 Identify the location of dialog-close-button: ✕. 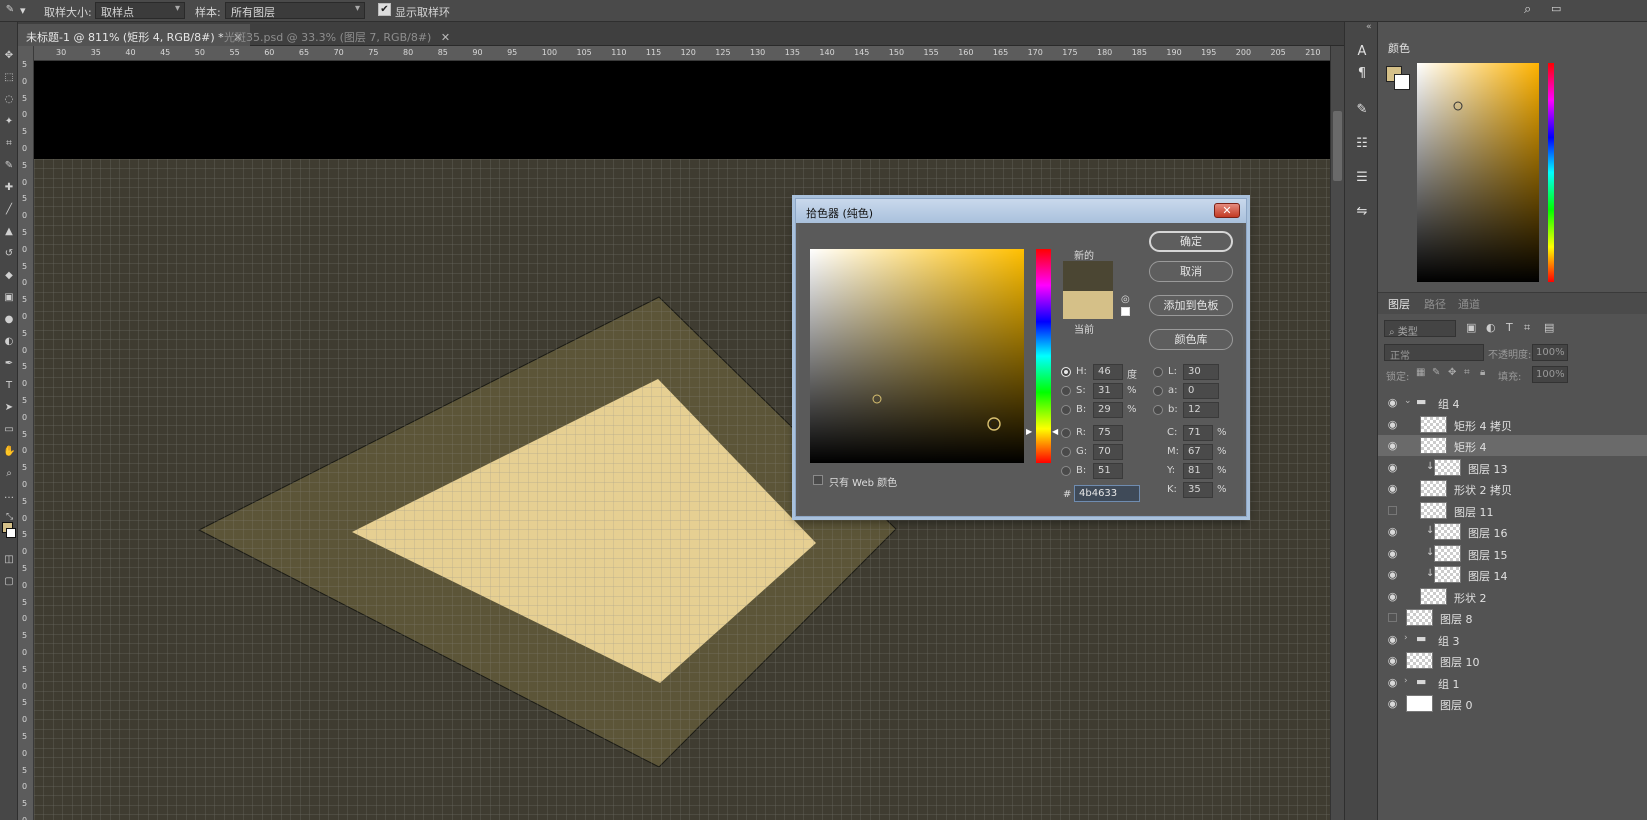
(1227, 210).